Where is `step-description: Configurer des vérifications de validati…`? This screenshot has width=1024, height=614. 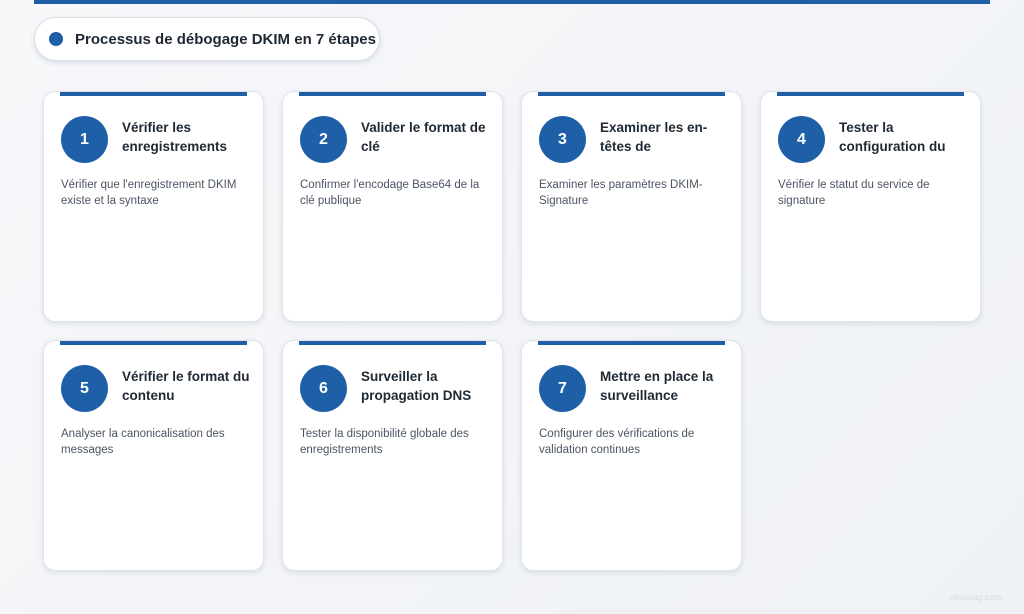 step-description: Configurer des vérifications de validati… is located at coordinates (617, 442).